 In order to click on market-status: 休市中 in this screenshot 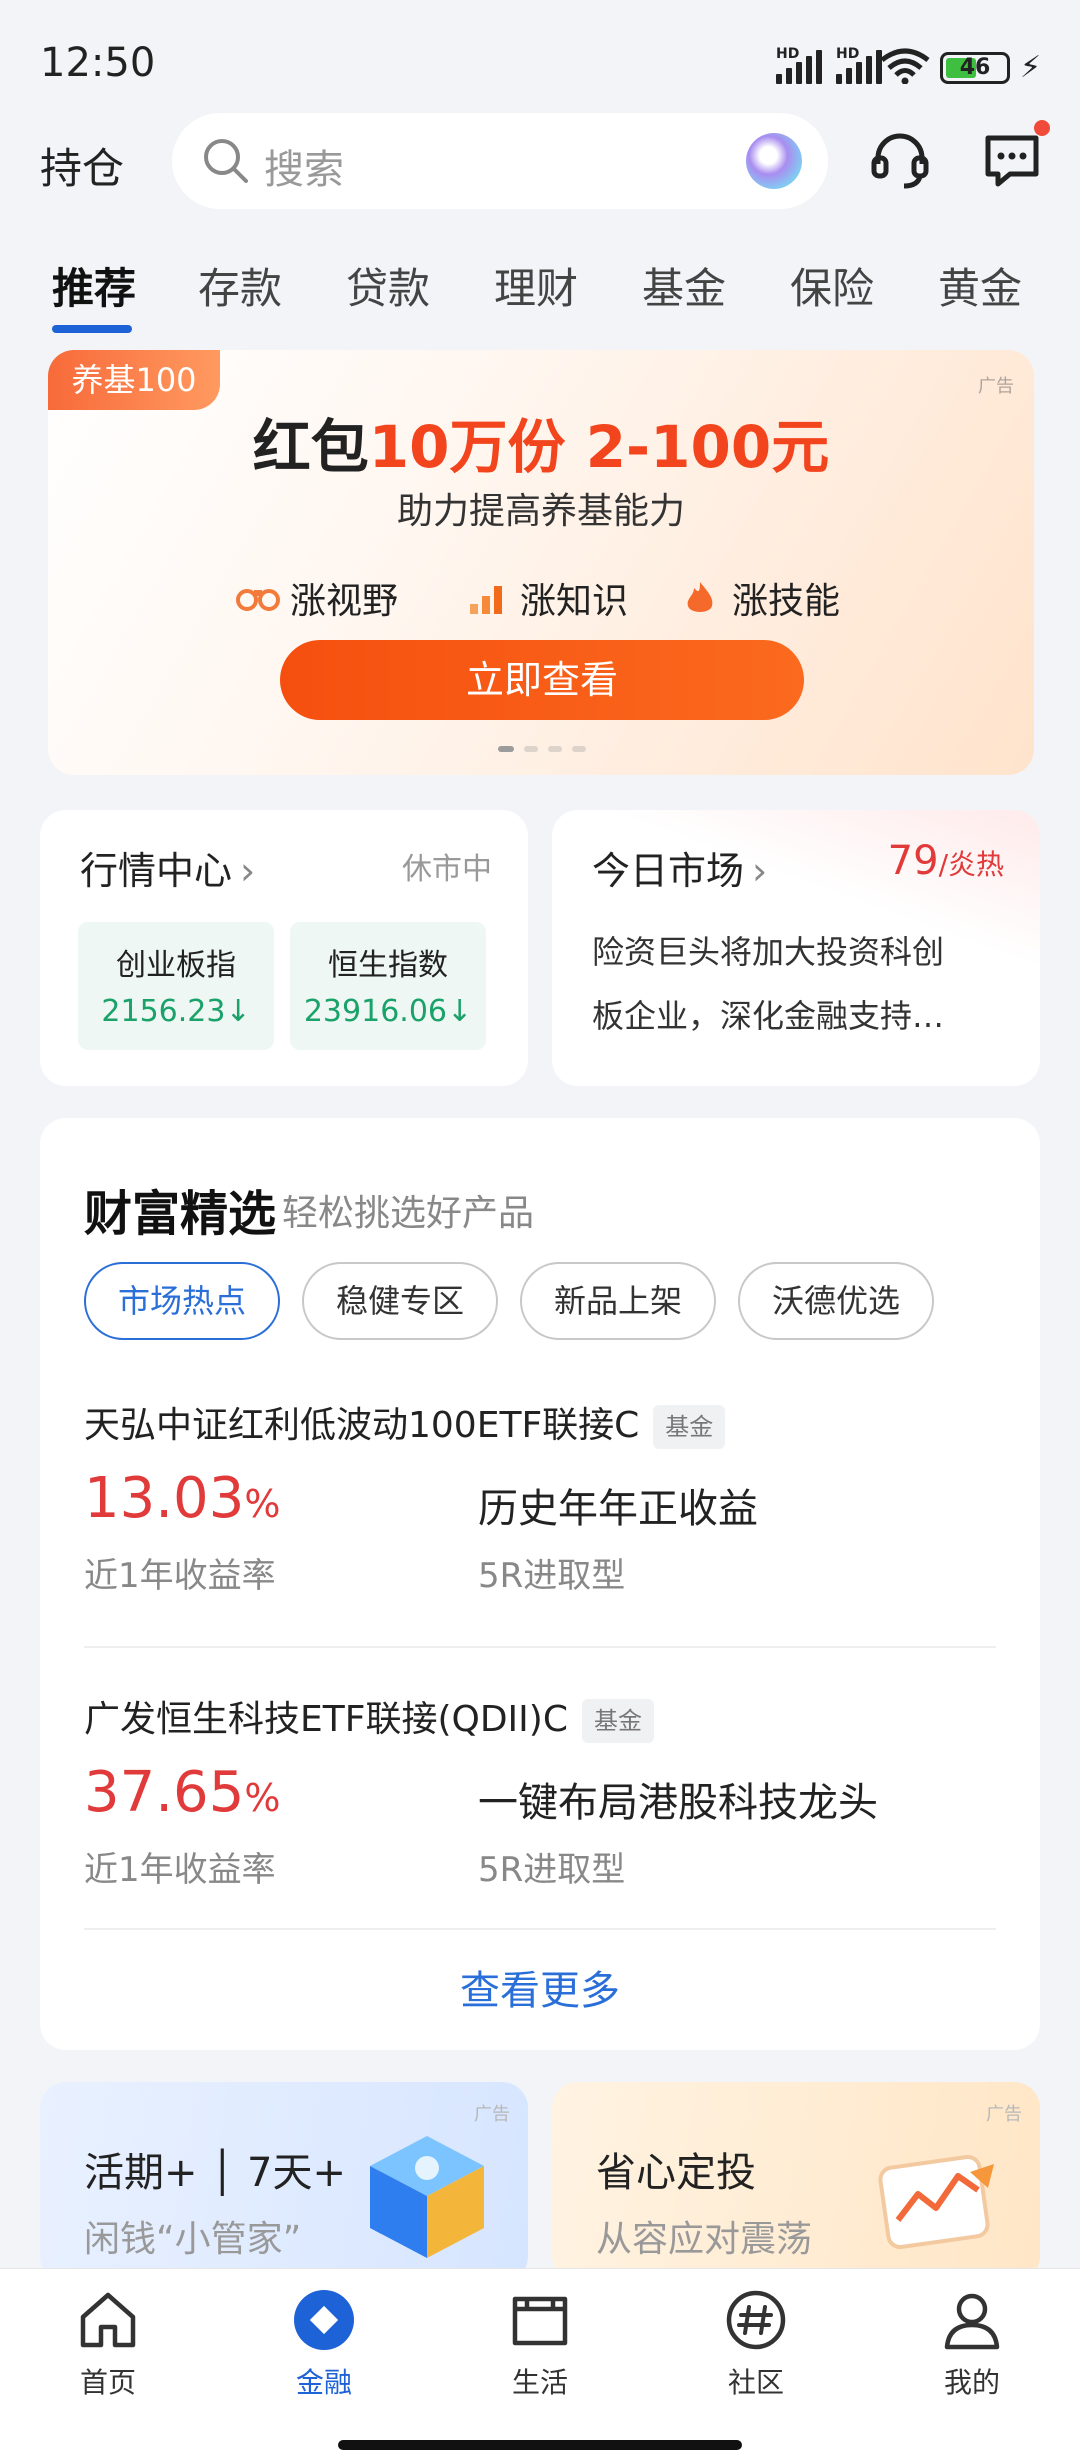, I will do `click(447, 869)`.